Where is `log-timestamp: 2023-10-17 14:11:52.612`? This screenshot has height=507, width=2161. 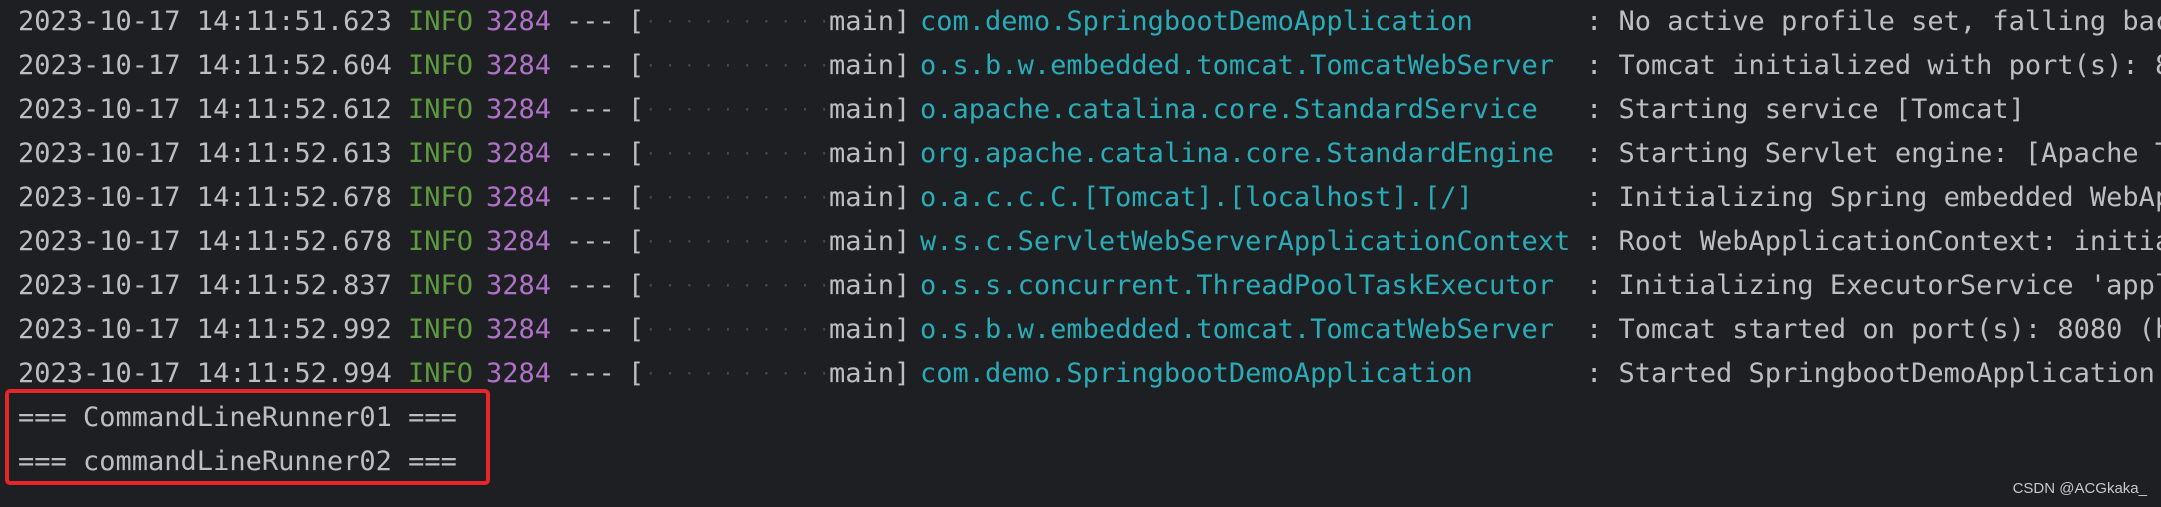
log-timestamp: 2023-10-17 14:11:52.612 is located at coordinates (205, 109).